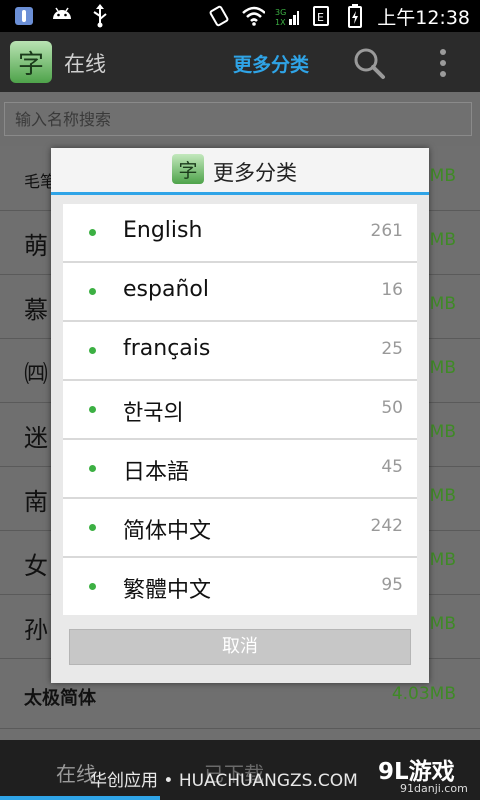 This screenshot has height=800, width=480. Describe the element at coordinates (156, 472) in the screenshot. I see `category-label: 日本語` at that location.